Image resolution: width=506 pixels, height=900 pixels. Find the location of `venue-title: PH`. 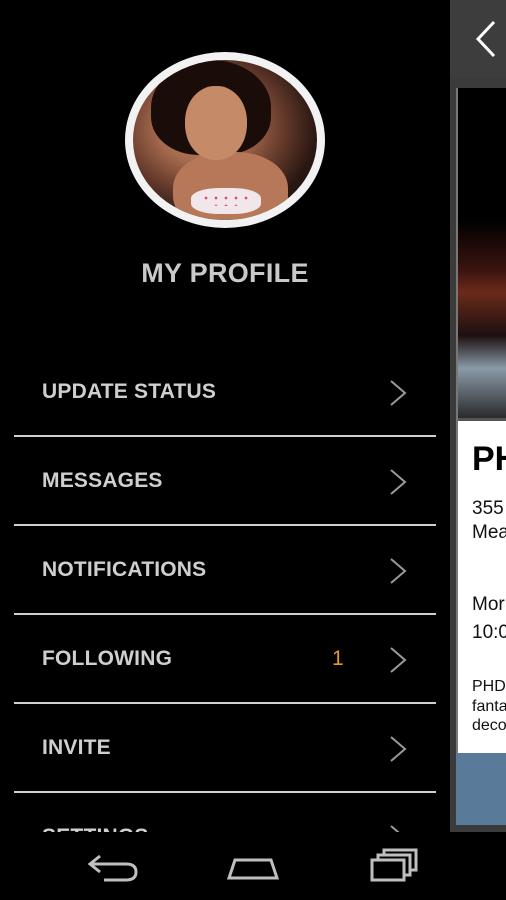

venue-title: PH is located at coordinates (489, 459).